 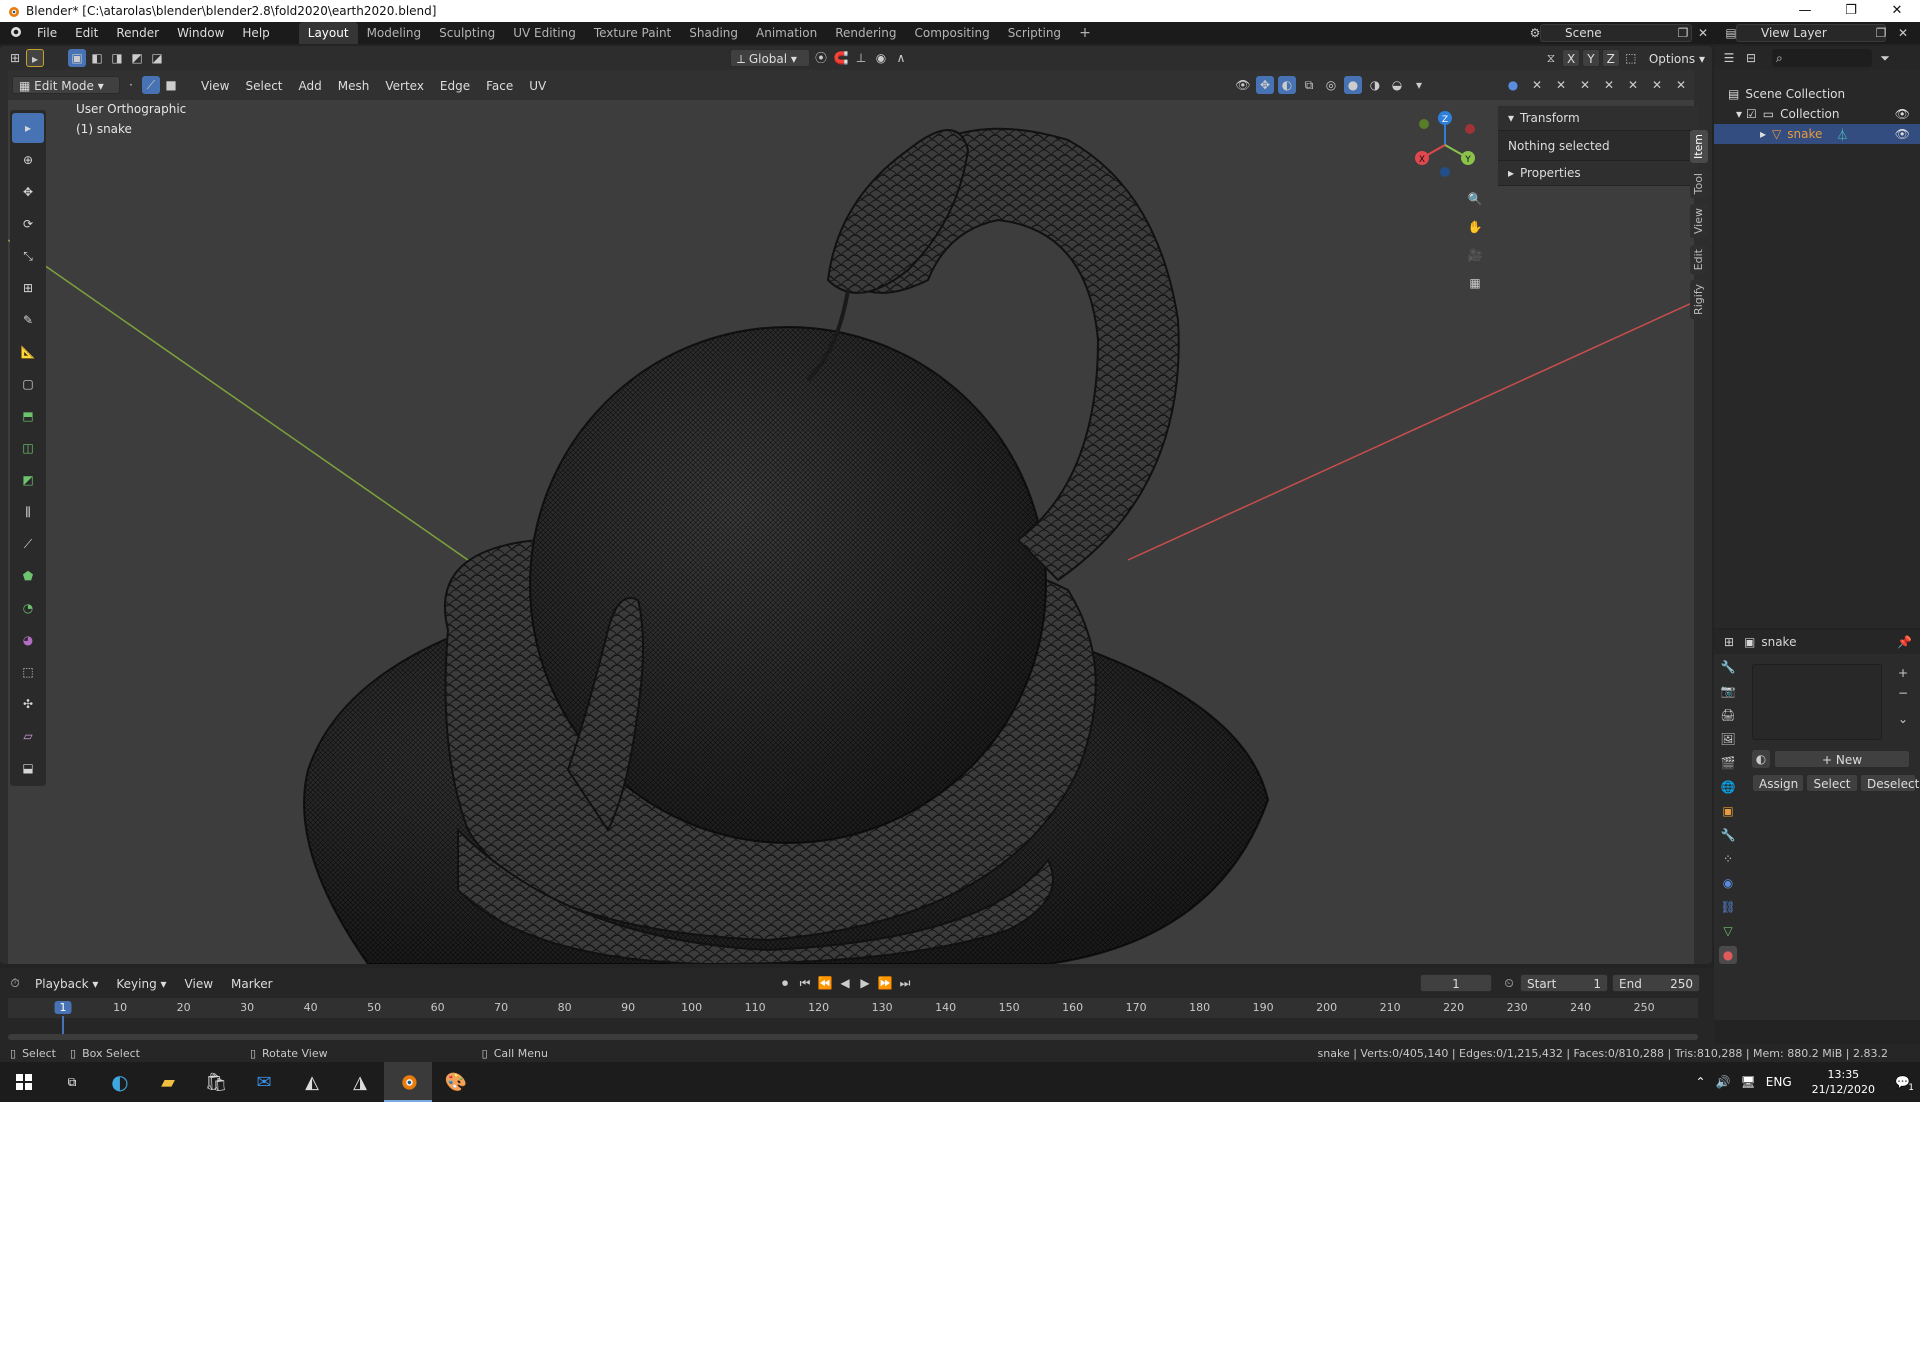 What do you see at coordinates (1456, 983) in the screenshot?
I see `current-frame-field: 1` at bounding box center [1456, 983].